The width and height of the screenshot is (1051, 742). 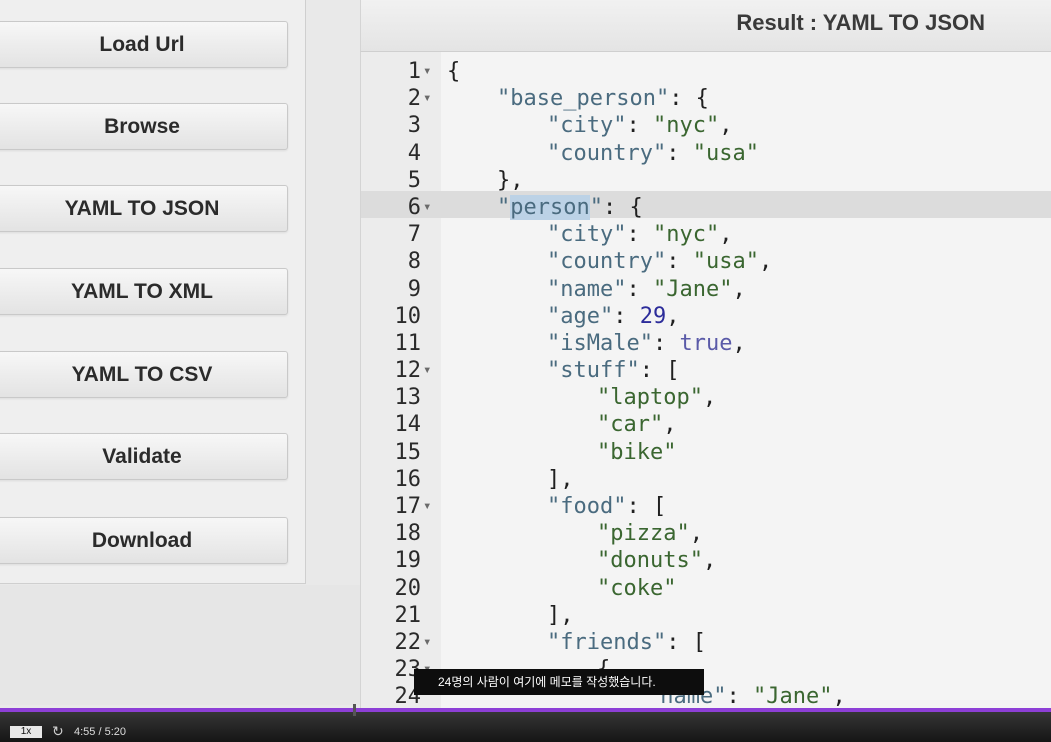 What do you see at coordinates (583, 99) in the screenshot?
I see `code-token: "base_person"` at bounding box center [583, 99].